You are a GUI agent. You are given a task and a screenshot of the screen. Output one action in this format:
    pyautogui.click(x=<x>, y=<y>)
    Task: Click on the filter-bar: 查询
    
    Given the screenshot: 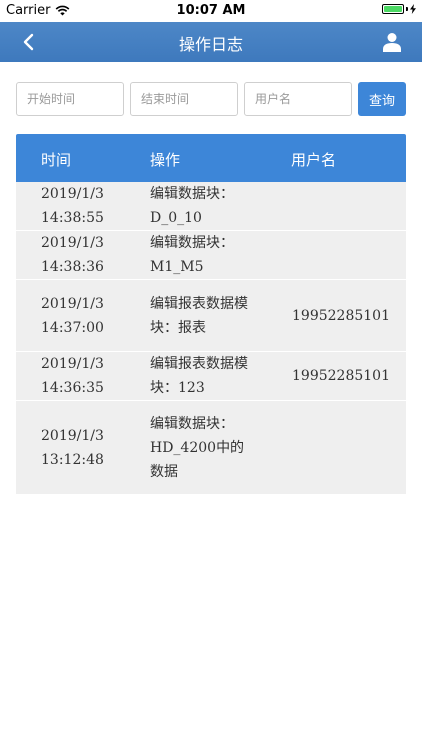 What is the action you would take?
    pyautogui.click(x=211, y=99)
    